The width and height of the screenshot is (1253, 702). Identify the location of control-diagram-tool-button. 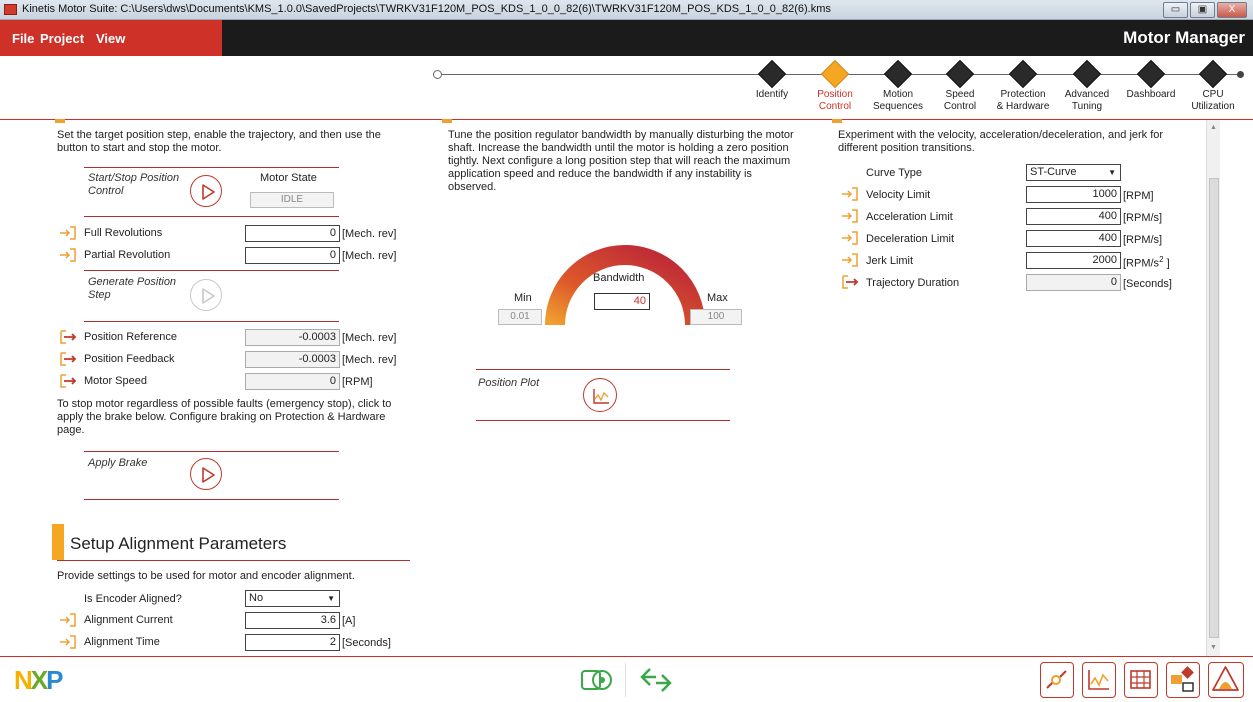
(1183, 680).